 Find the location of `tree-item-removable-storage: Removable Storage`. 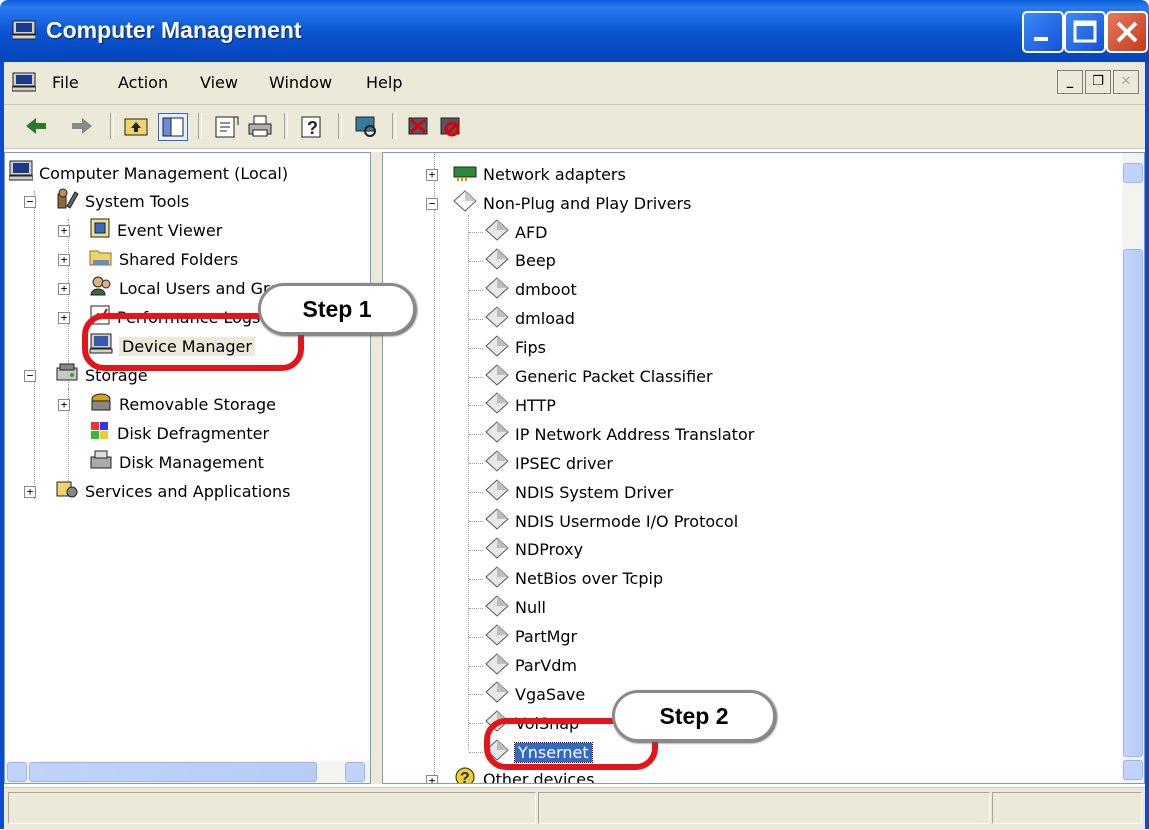

tree-item-removable-storage: Removable Storage is located at coordinates (182, 404).